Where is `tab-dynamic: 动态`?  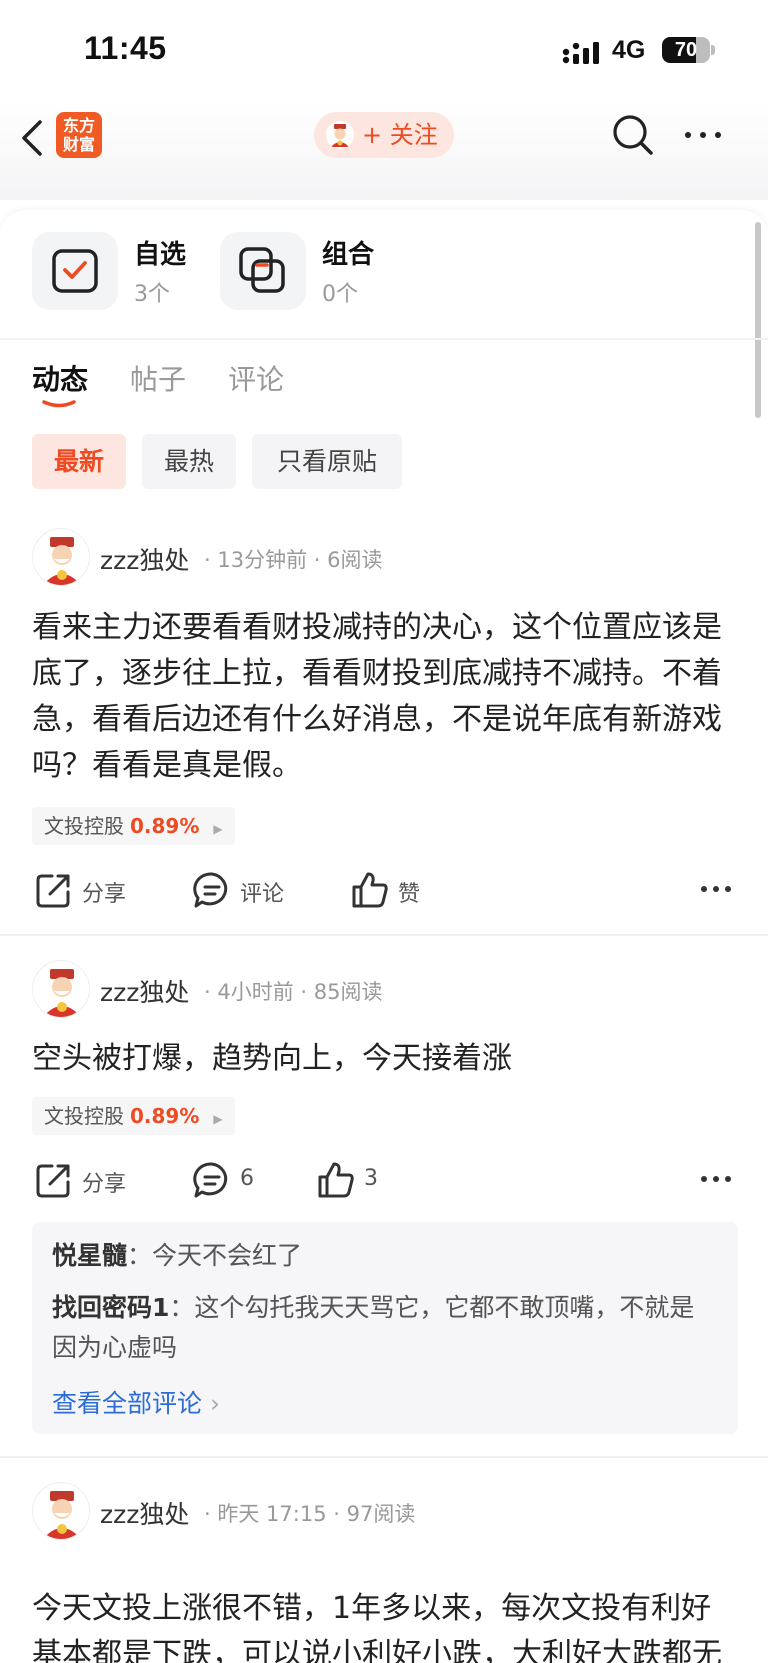
tab-dynamic: 动态 is located at coordinates (60, 378).